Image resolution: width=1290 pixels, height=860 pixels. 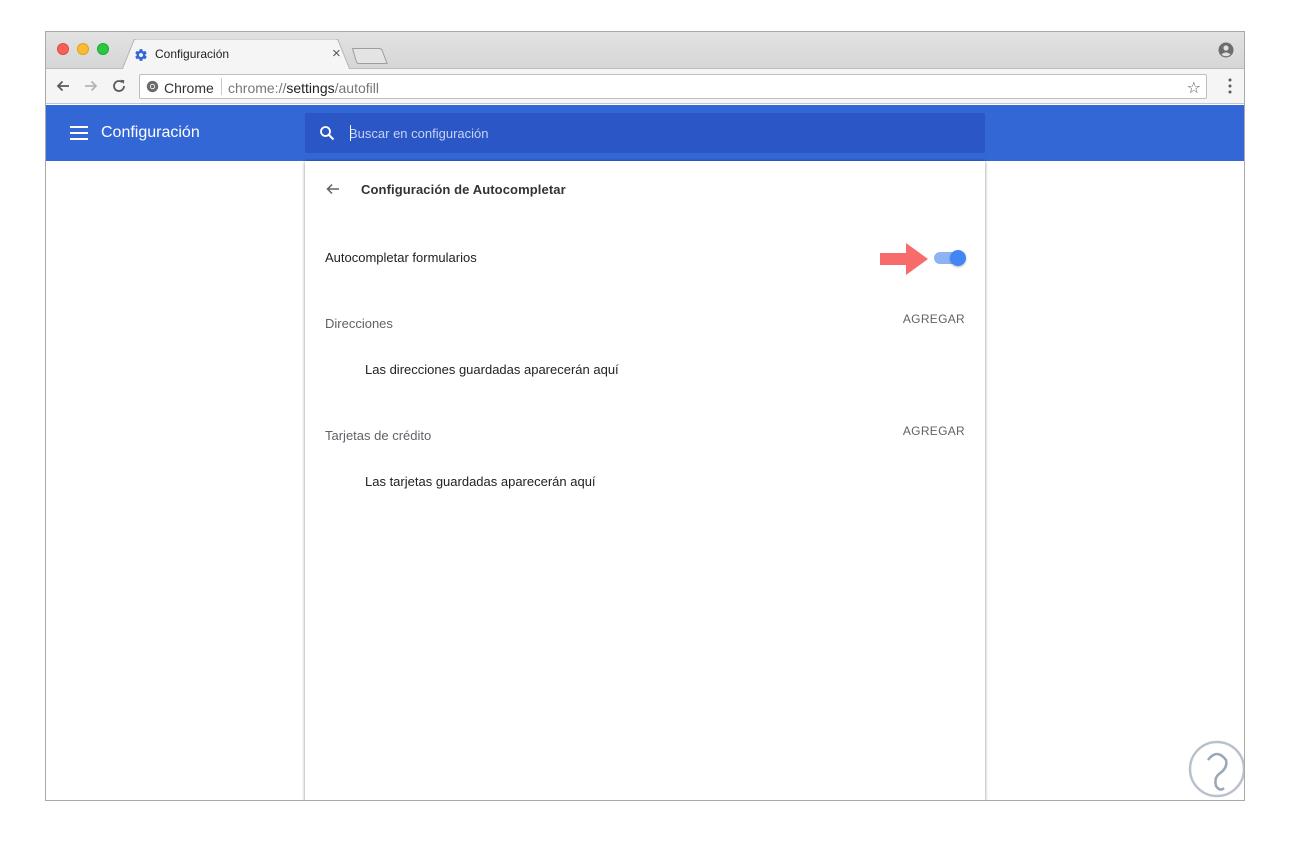 I want to click on search-icon, so click(x=327, y=133).